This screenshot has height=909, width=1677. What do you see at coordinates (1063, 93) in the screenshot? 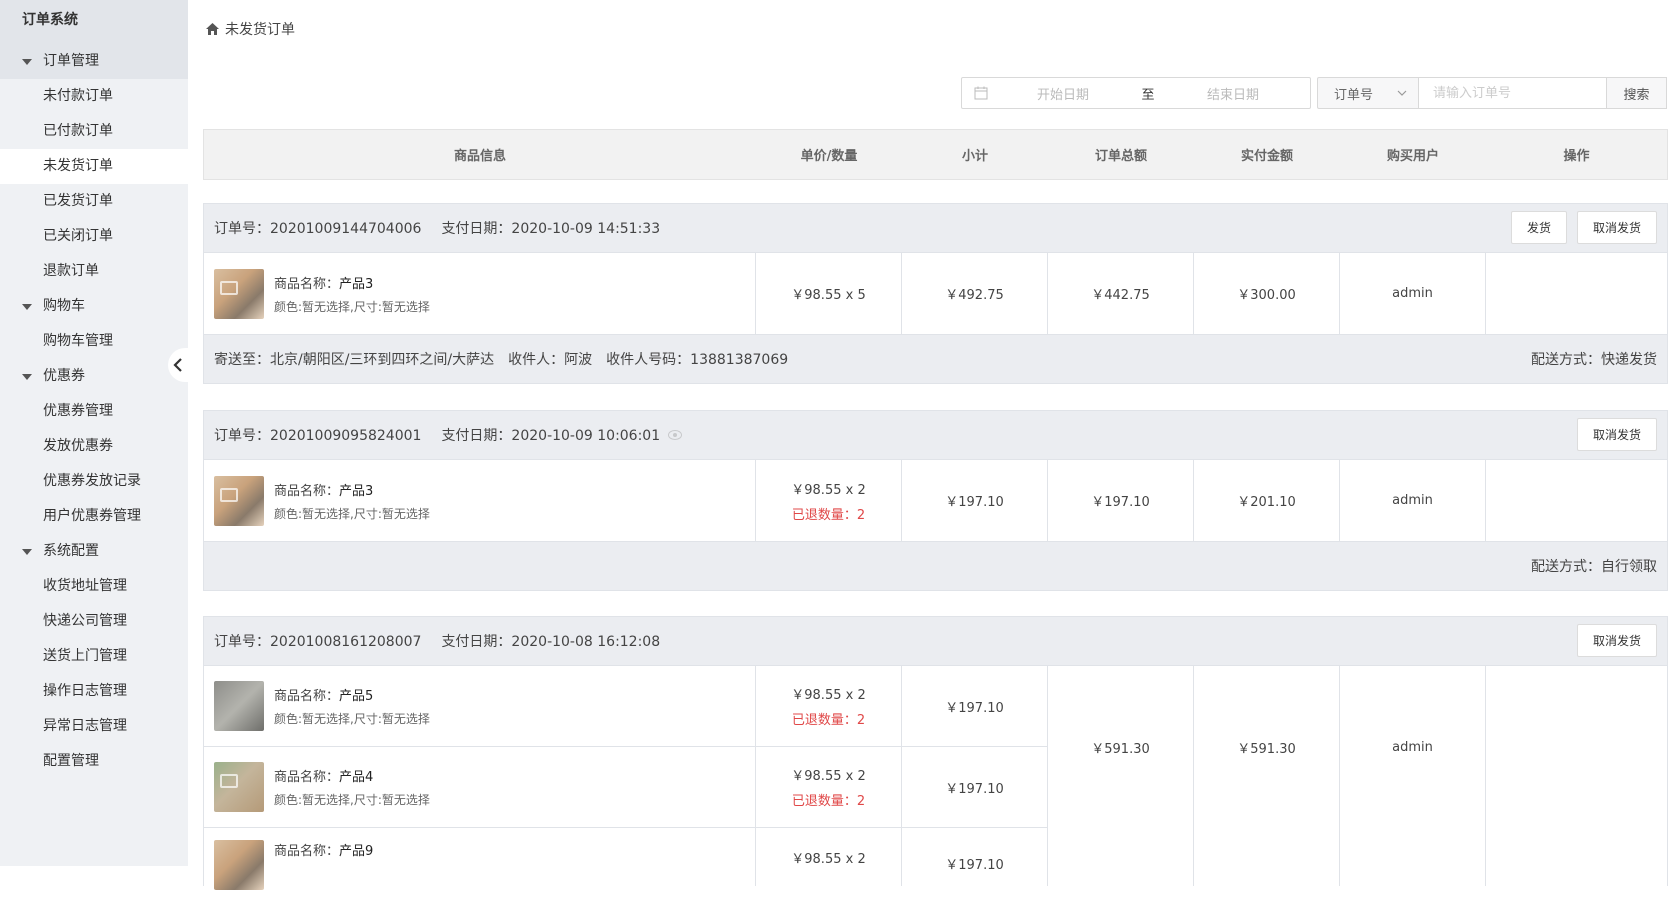
I see `start-date-input: 开始日期` at bounding box center [1063, 93].